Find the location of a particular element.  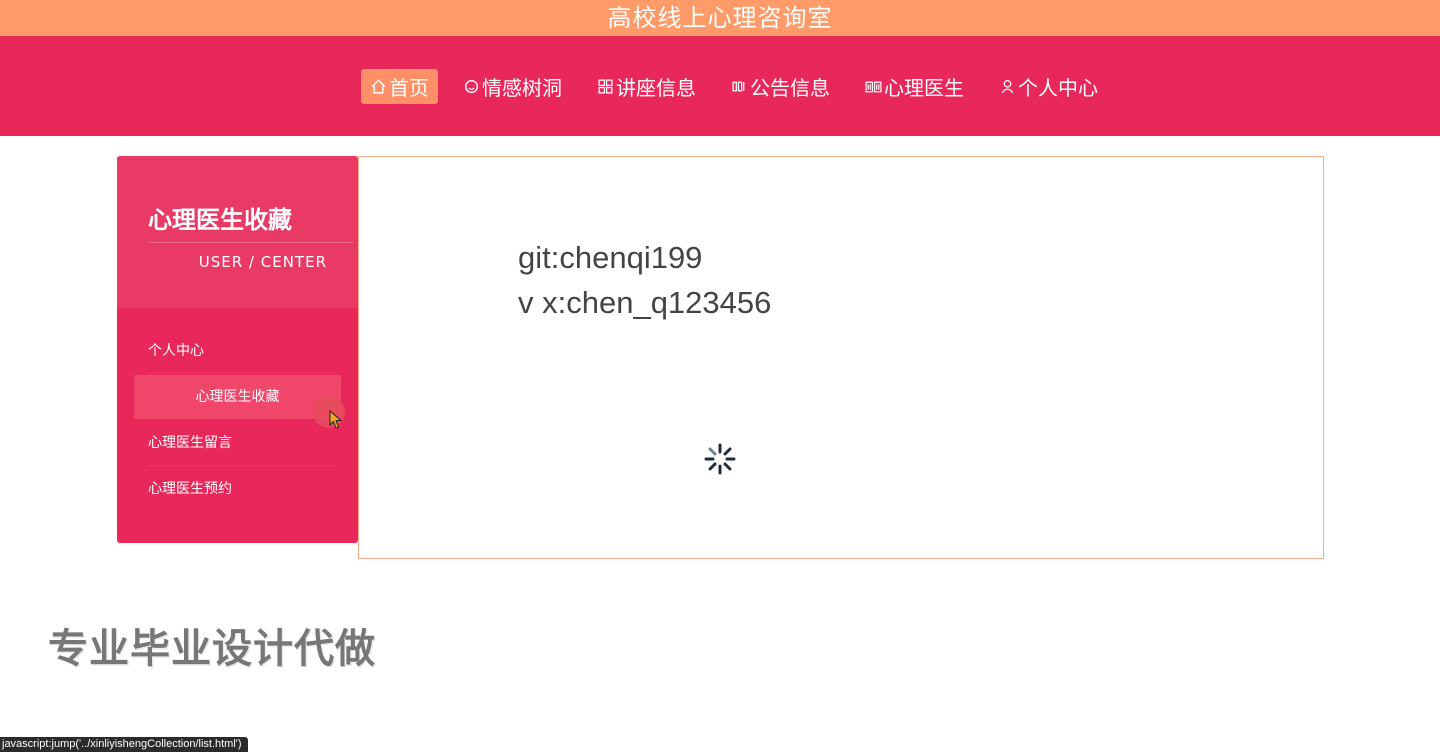

nav-item-doctor: 心理医生 is located at coordinates (914, 86).